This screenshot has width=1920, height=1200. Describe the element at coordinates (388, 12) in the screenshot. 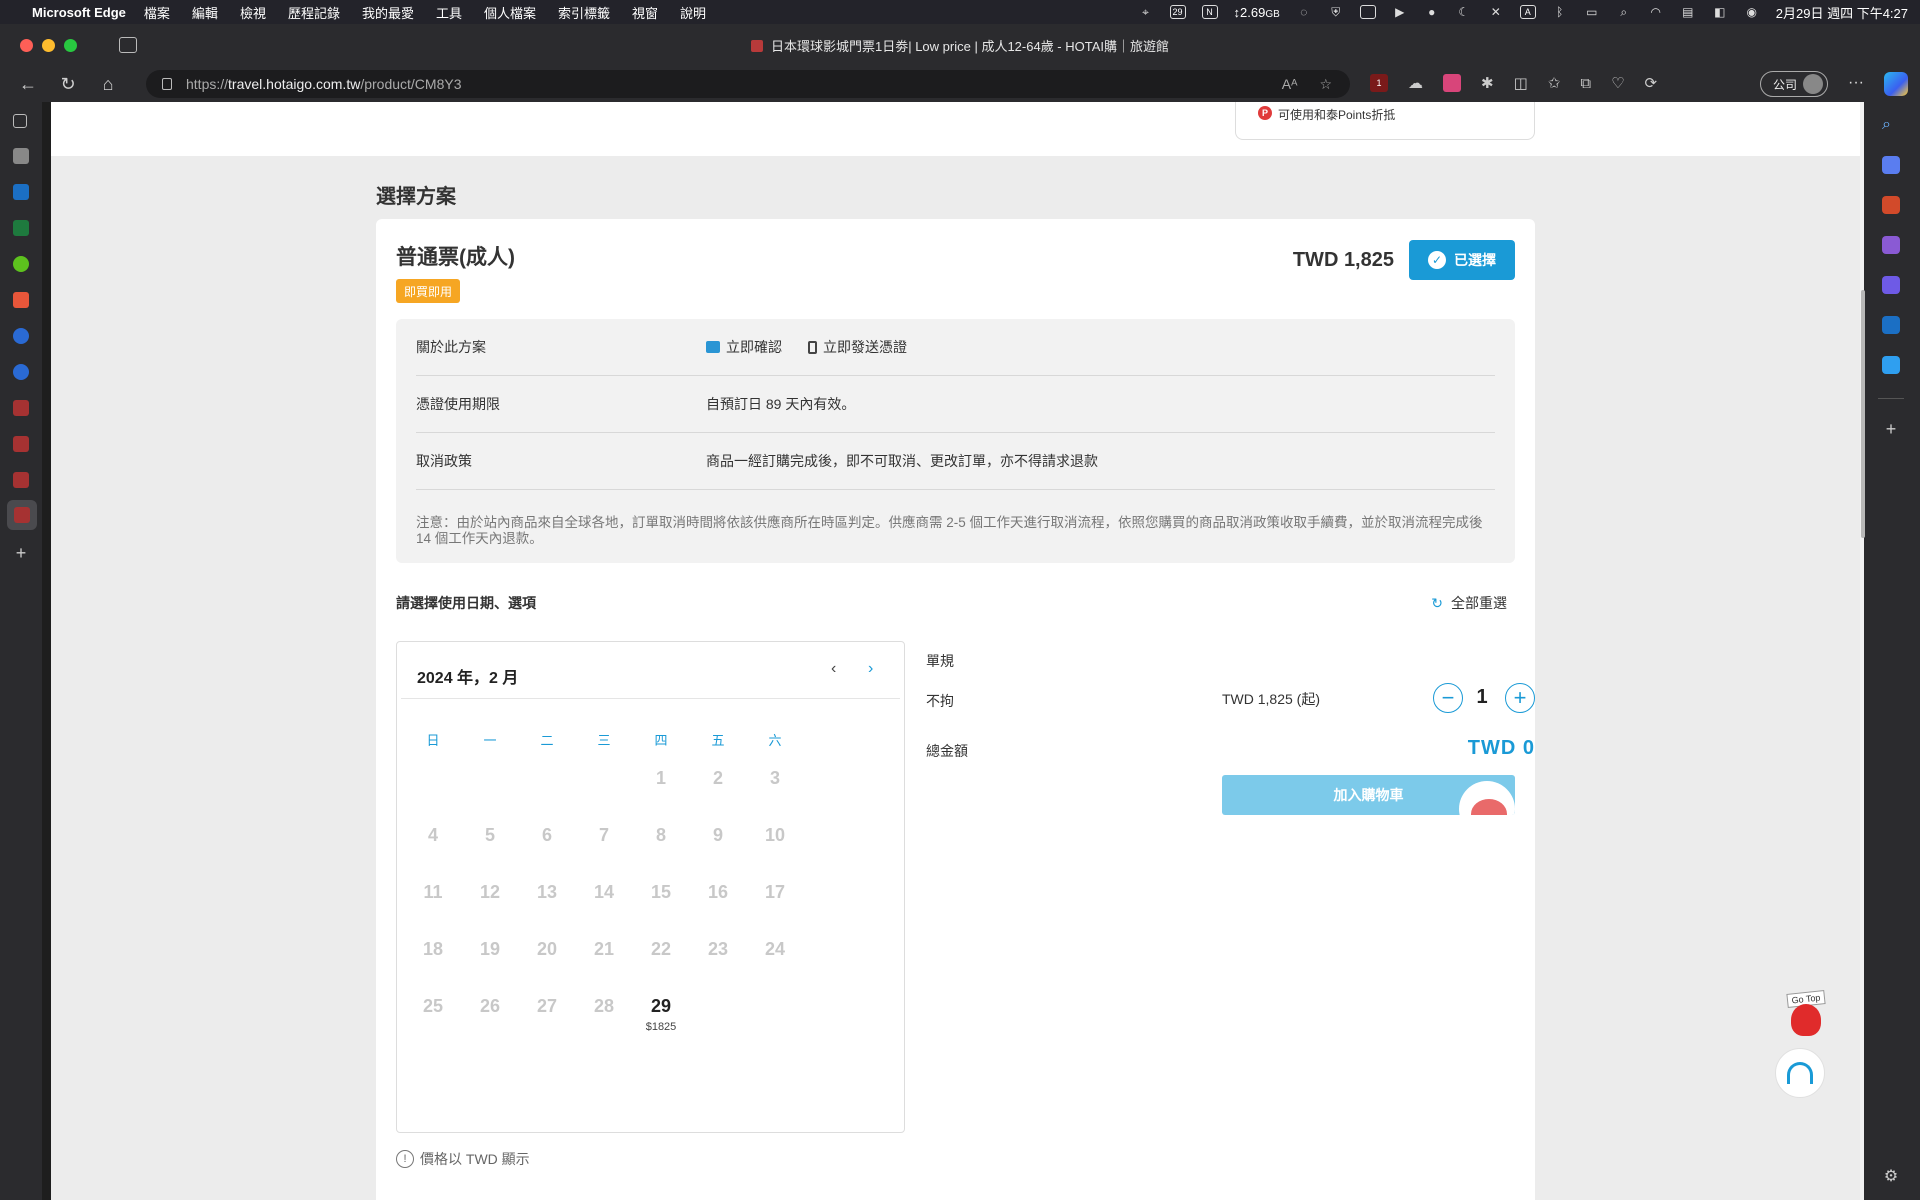

I see `menu-favorites: 我的最愛` at that location.